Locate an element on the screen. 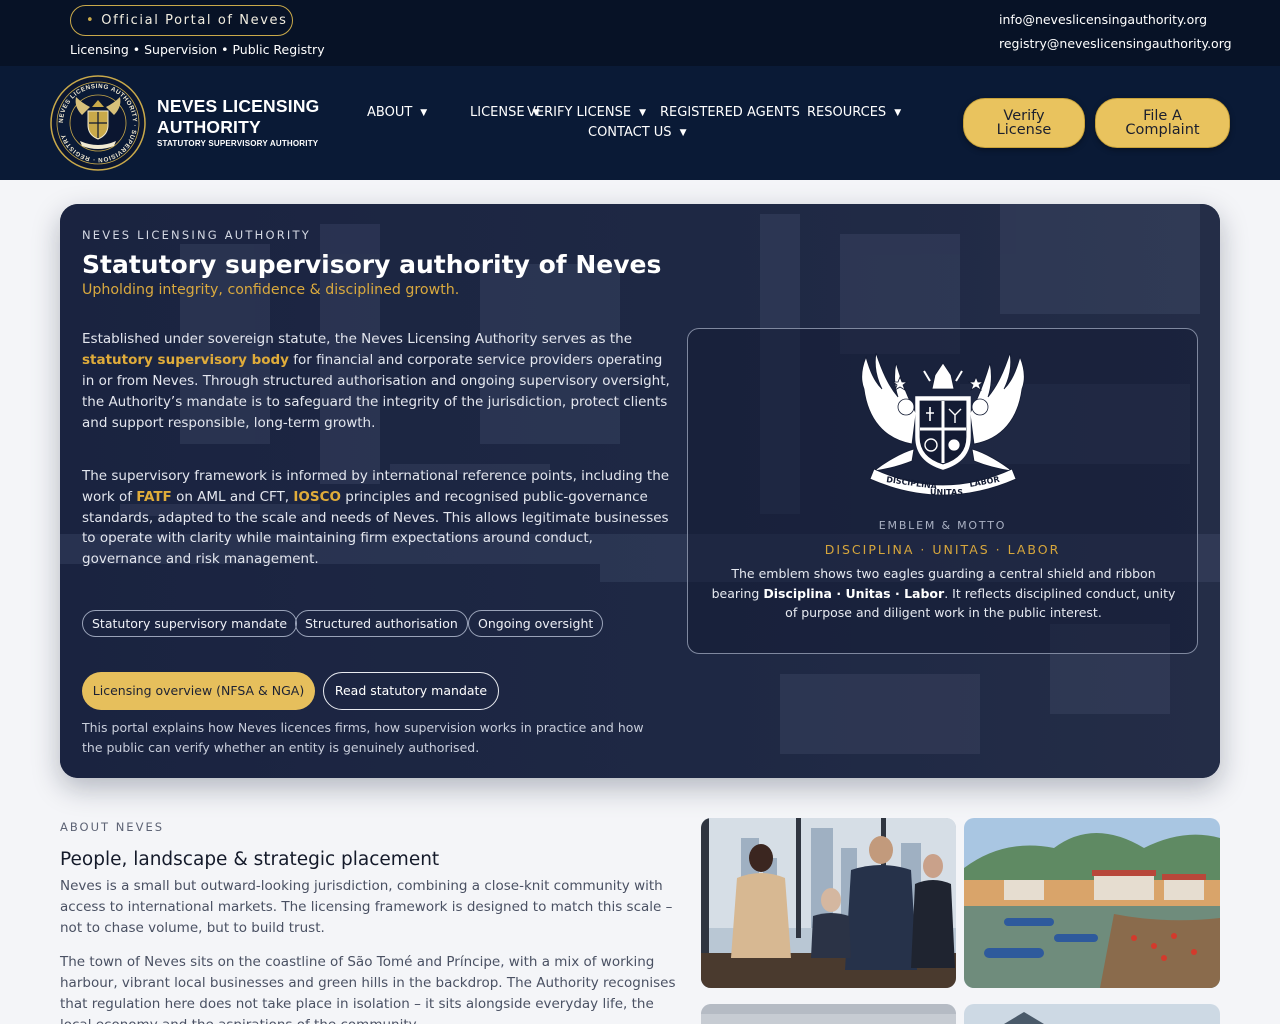 The image size is (1280, 1024). chip-structured-authorisation: Structured authorisation is located at coordinates (381, 623).